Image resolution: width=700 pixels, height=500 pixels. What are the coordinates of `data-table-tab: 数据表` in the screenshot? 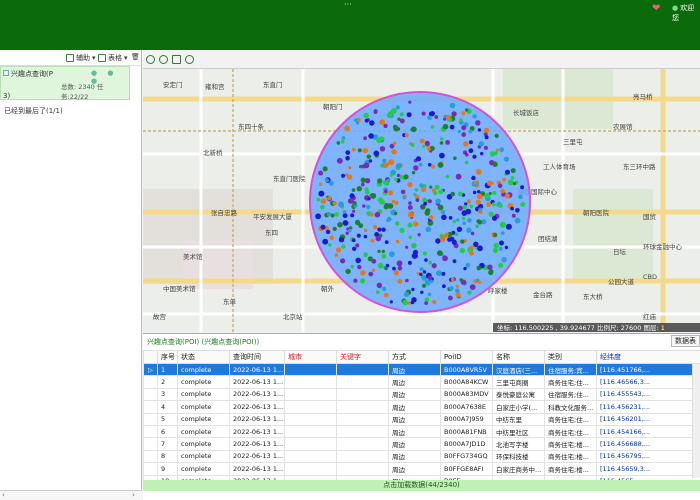 It's located at (685, 341).